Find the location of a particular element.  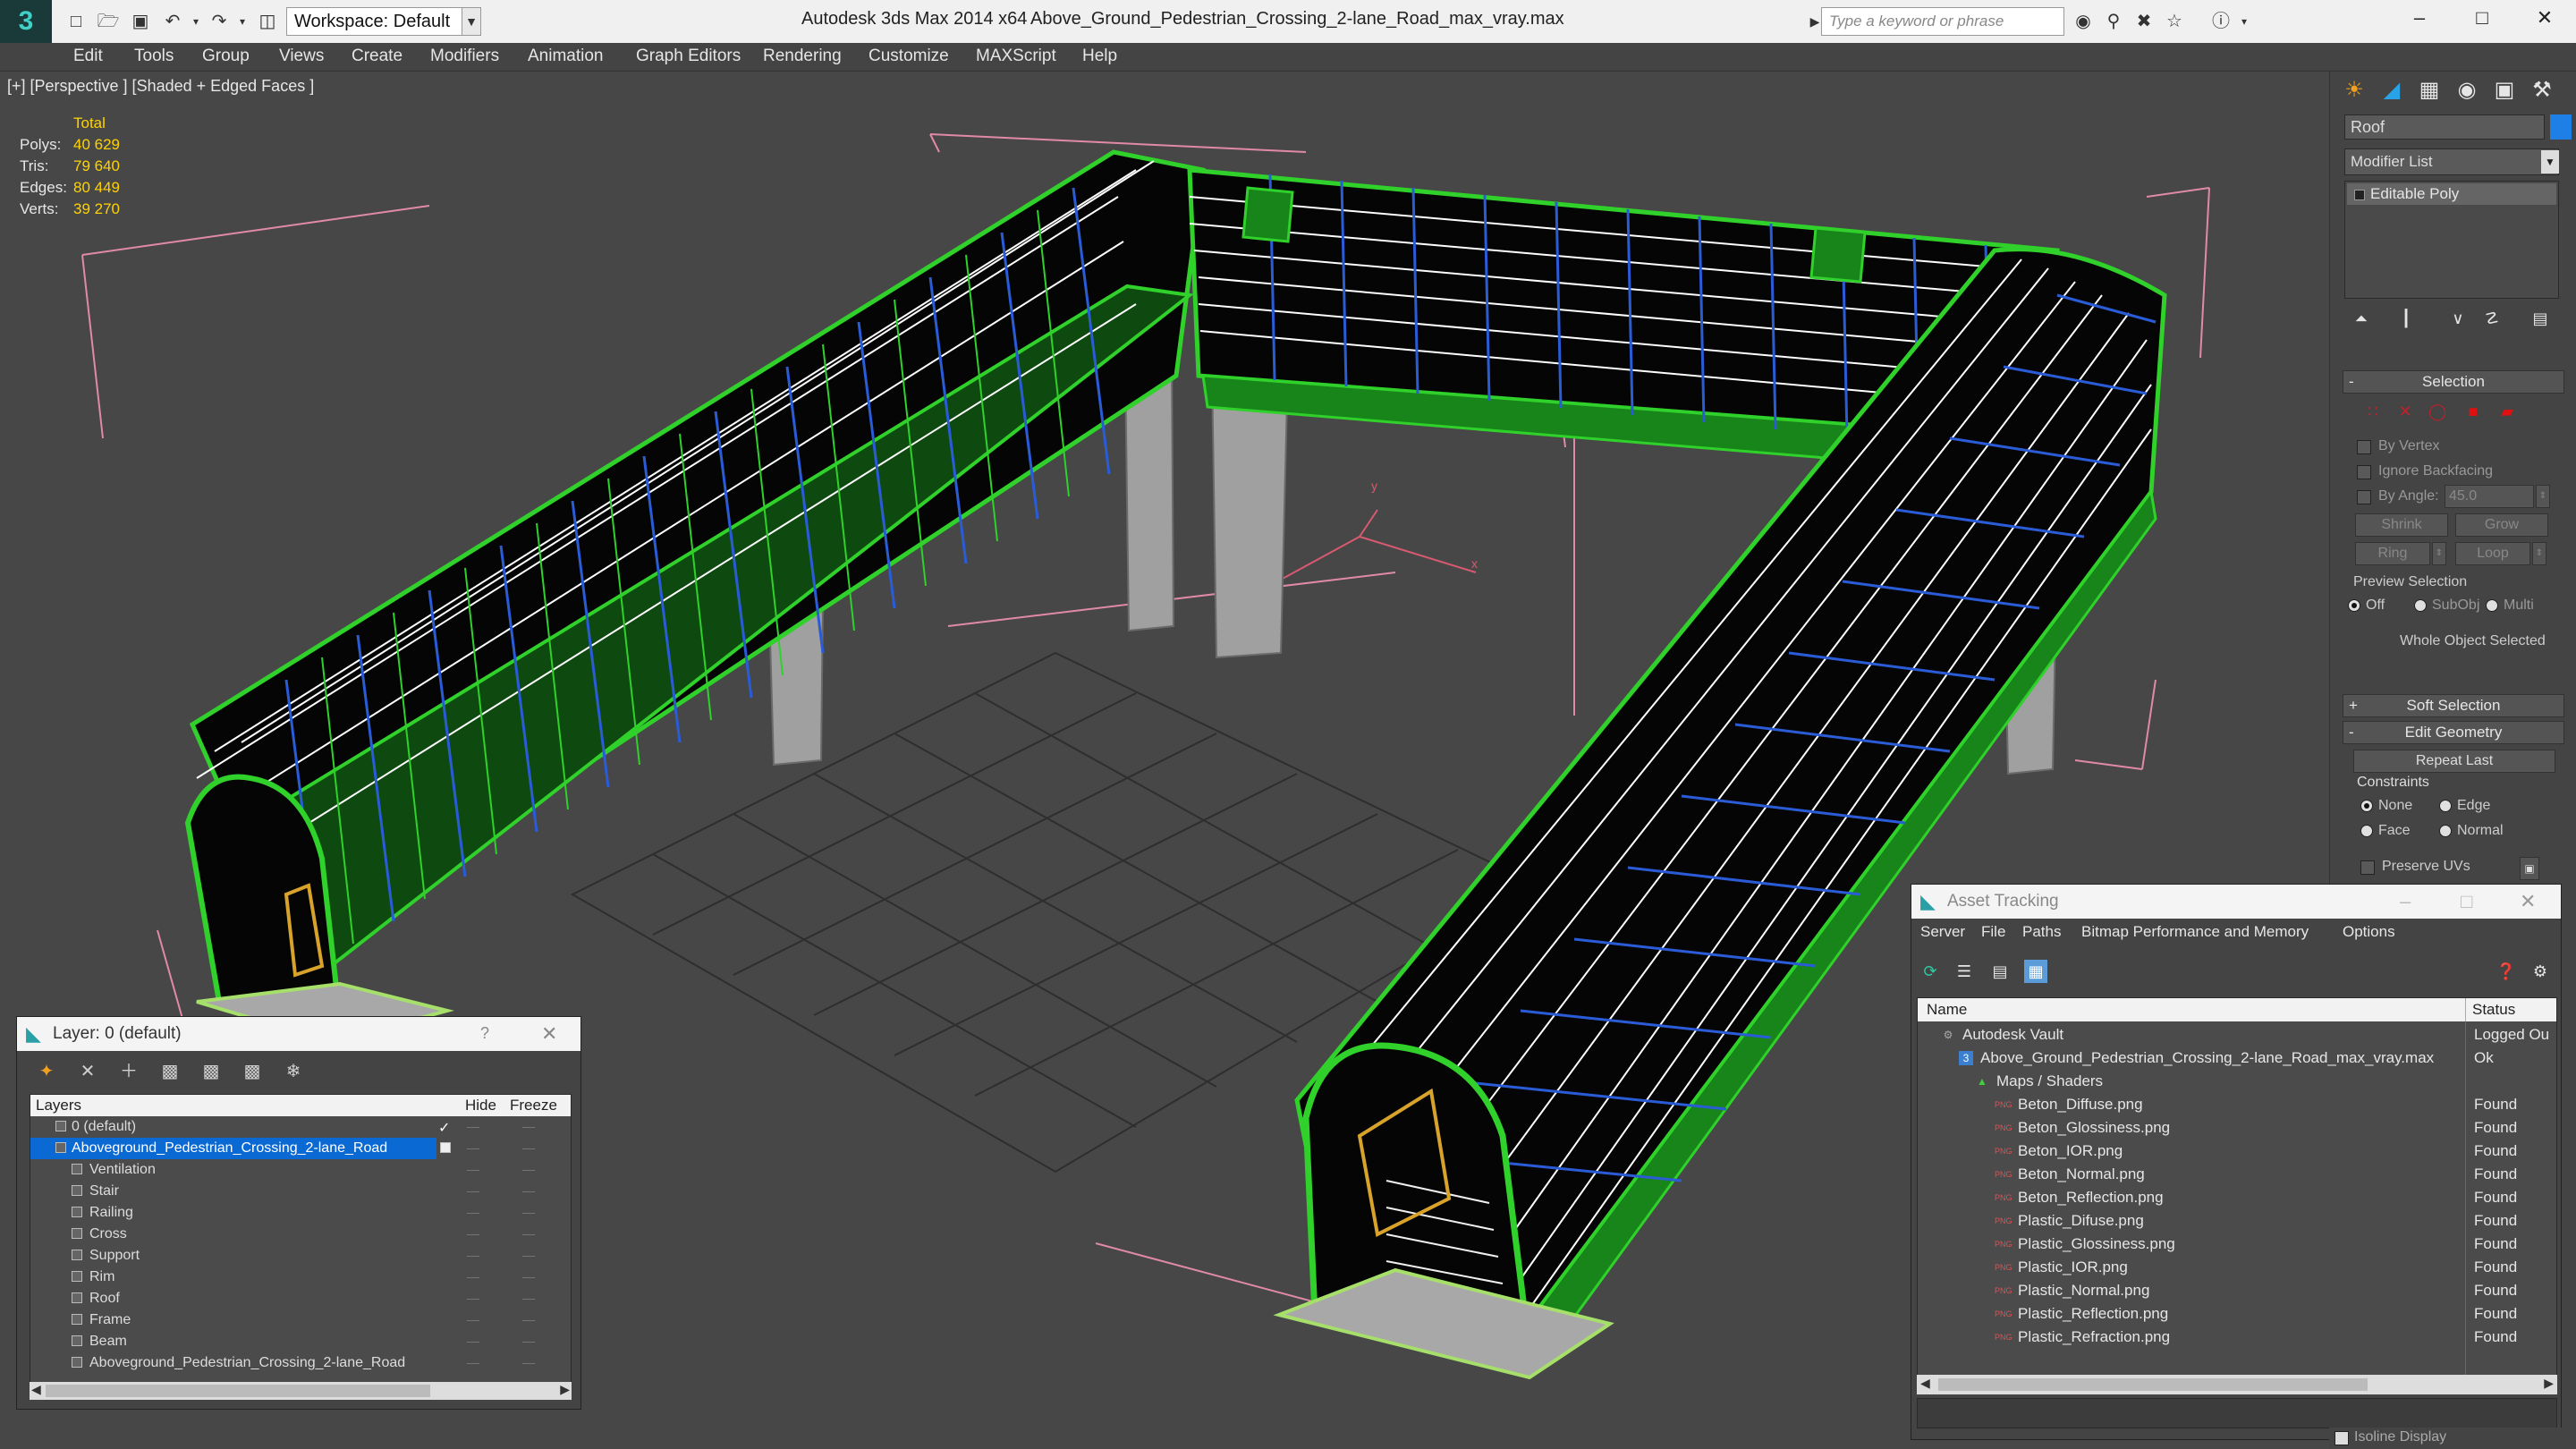

isoline-display-checkbox is located at coordinates (2341, 1438).